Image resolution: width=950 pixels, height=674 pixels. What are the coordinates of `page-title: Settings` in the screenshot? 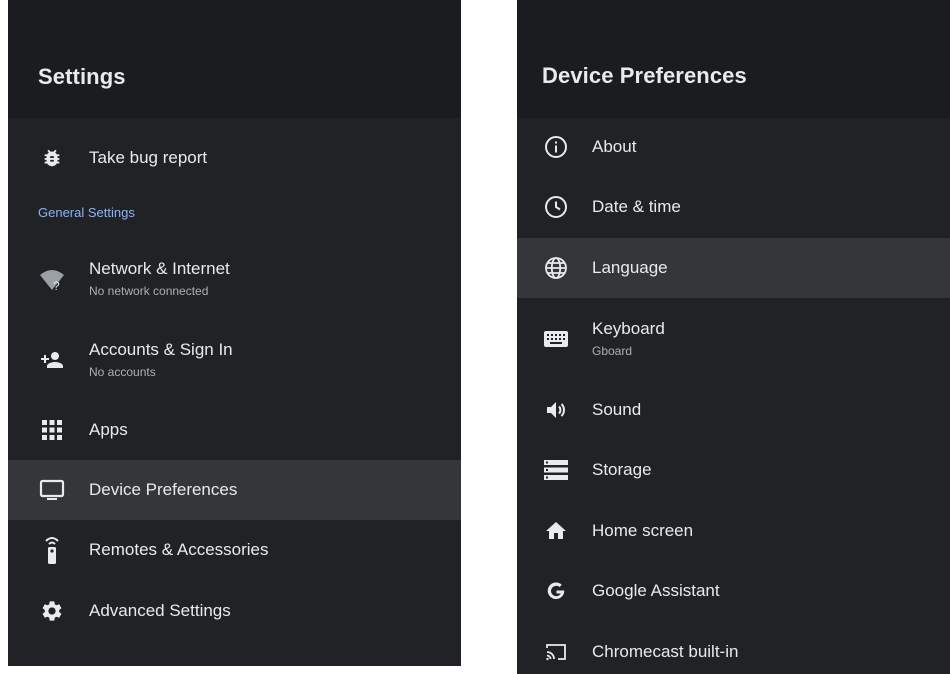 It's located at (82, 76).